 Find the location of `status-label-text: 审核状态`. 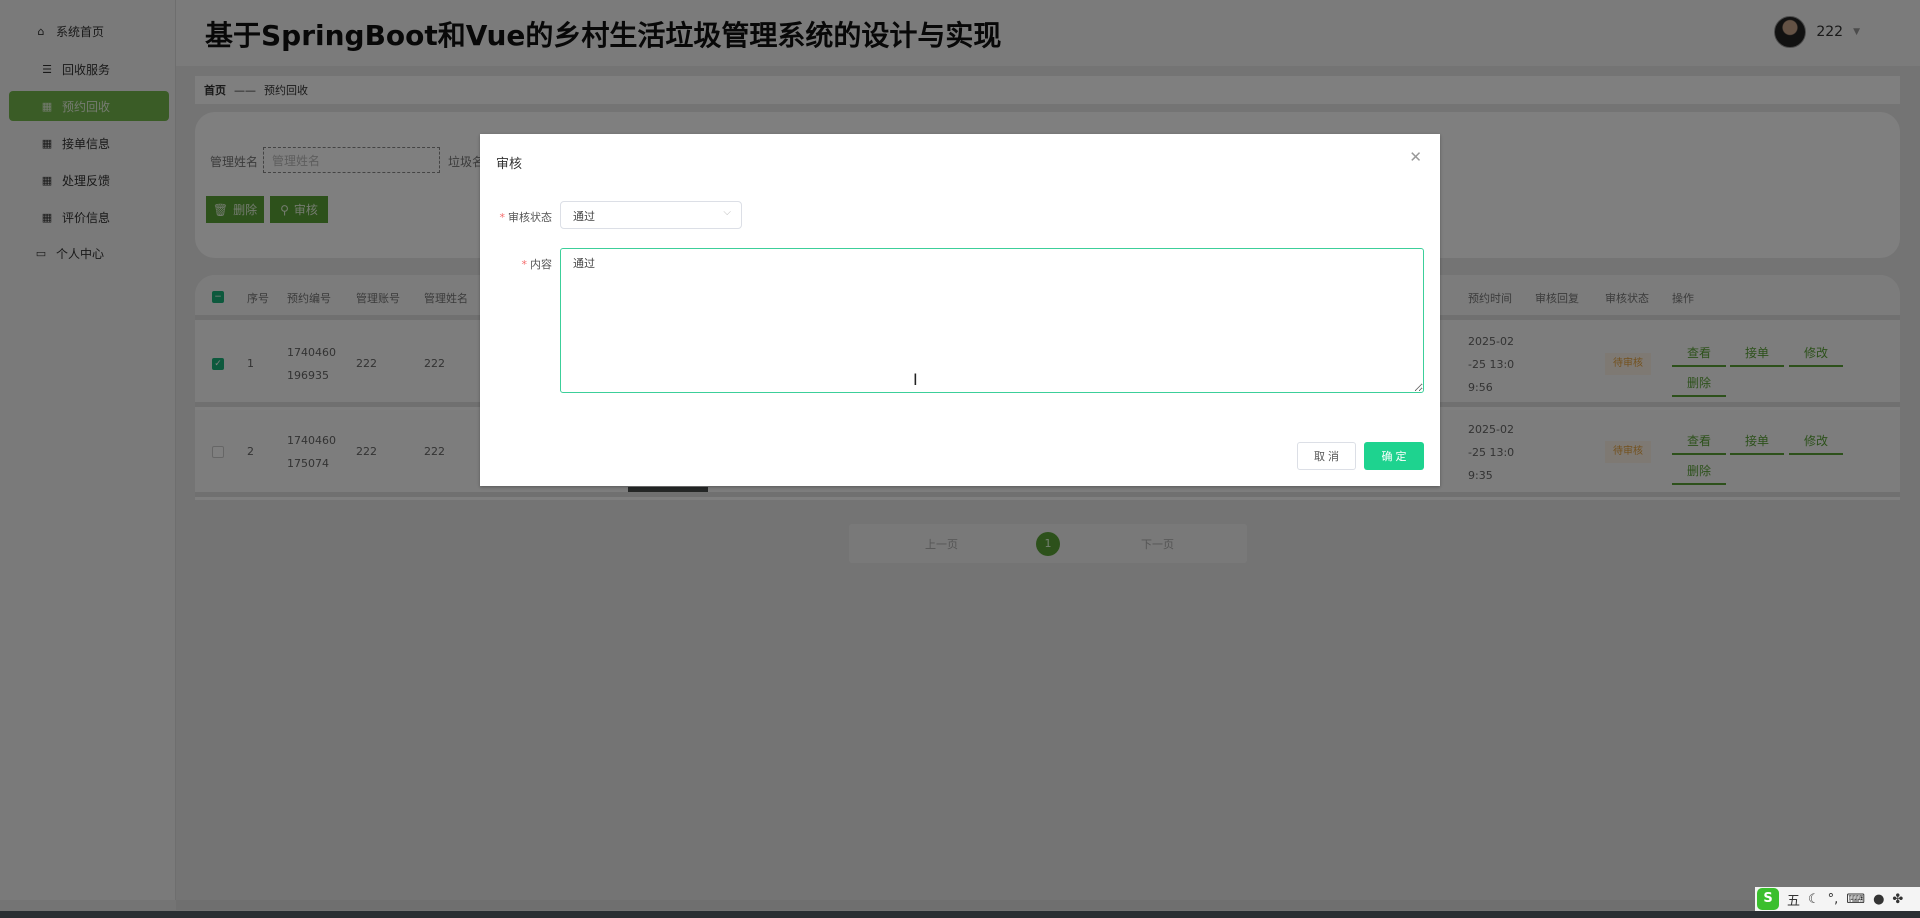

status-label-text: 审核状态 is located at coordinates (530, 217).